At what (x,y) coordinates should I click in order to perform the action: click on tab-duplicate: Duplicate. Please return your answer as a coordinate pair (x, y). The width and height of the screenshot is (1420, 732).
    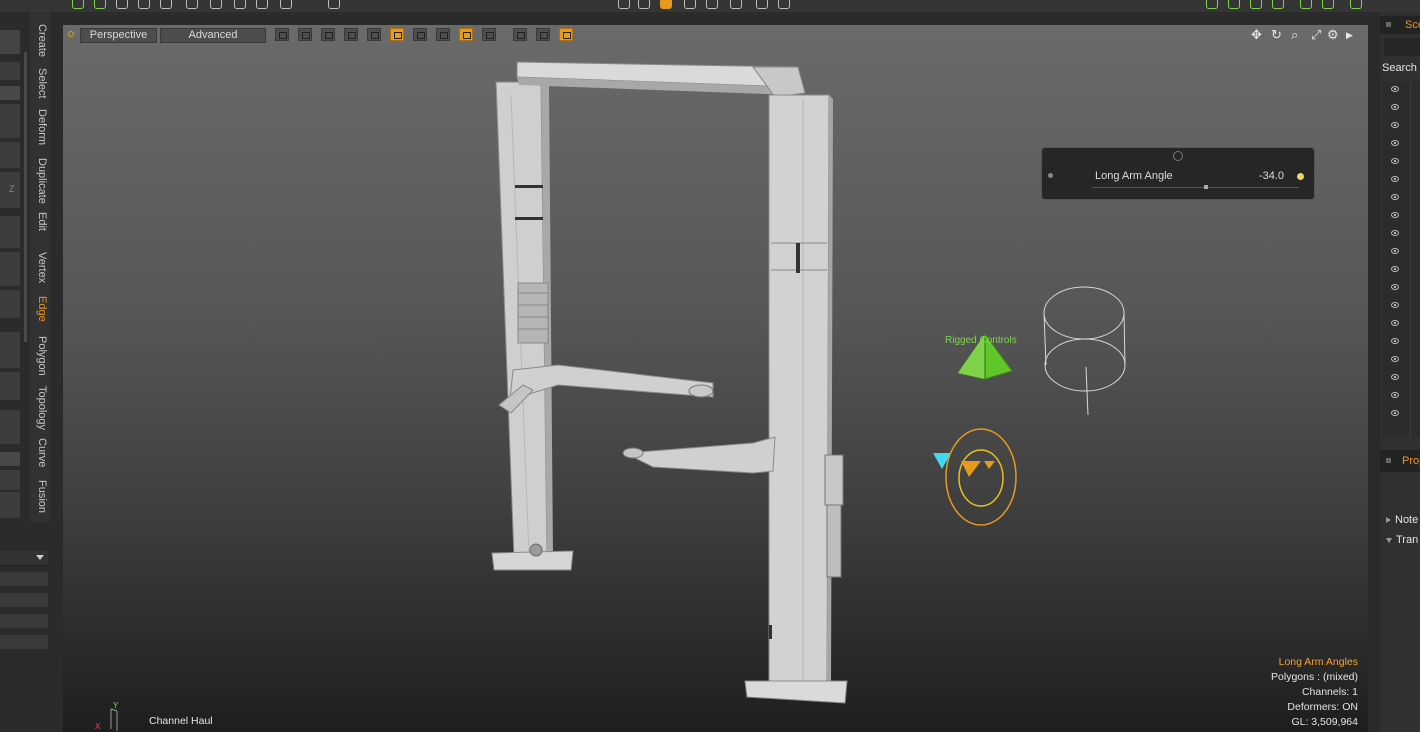
    Looking at the image, I should click on (41, 181).